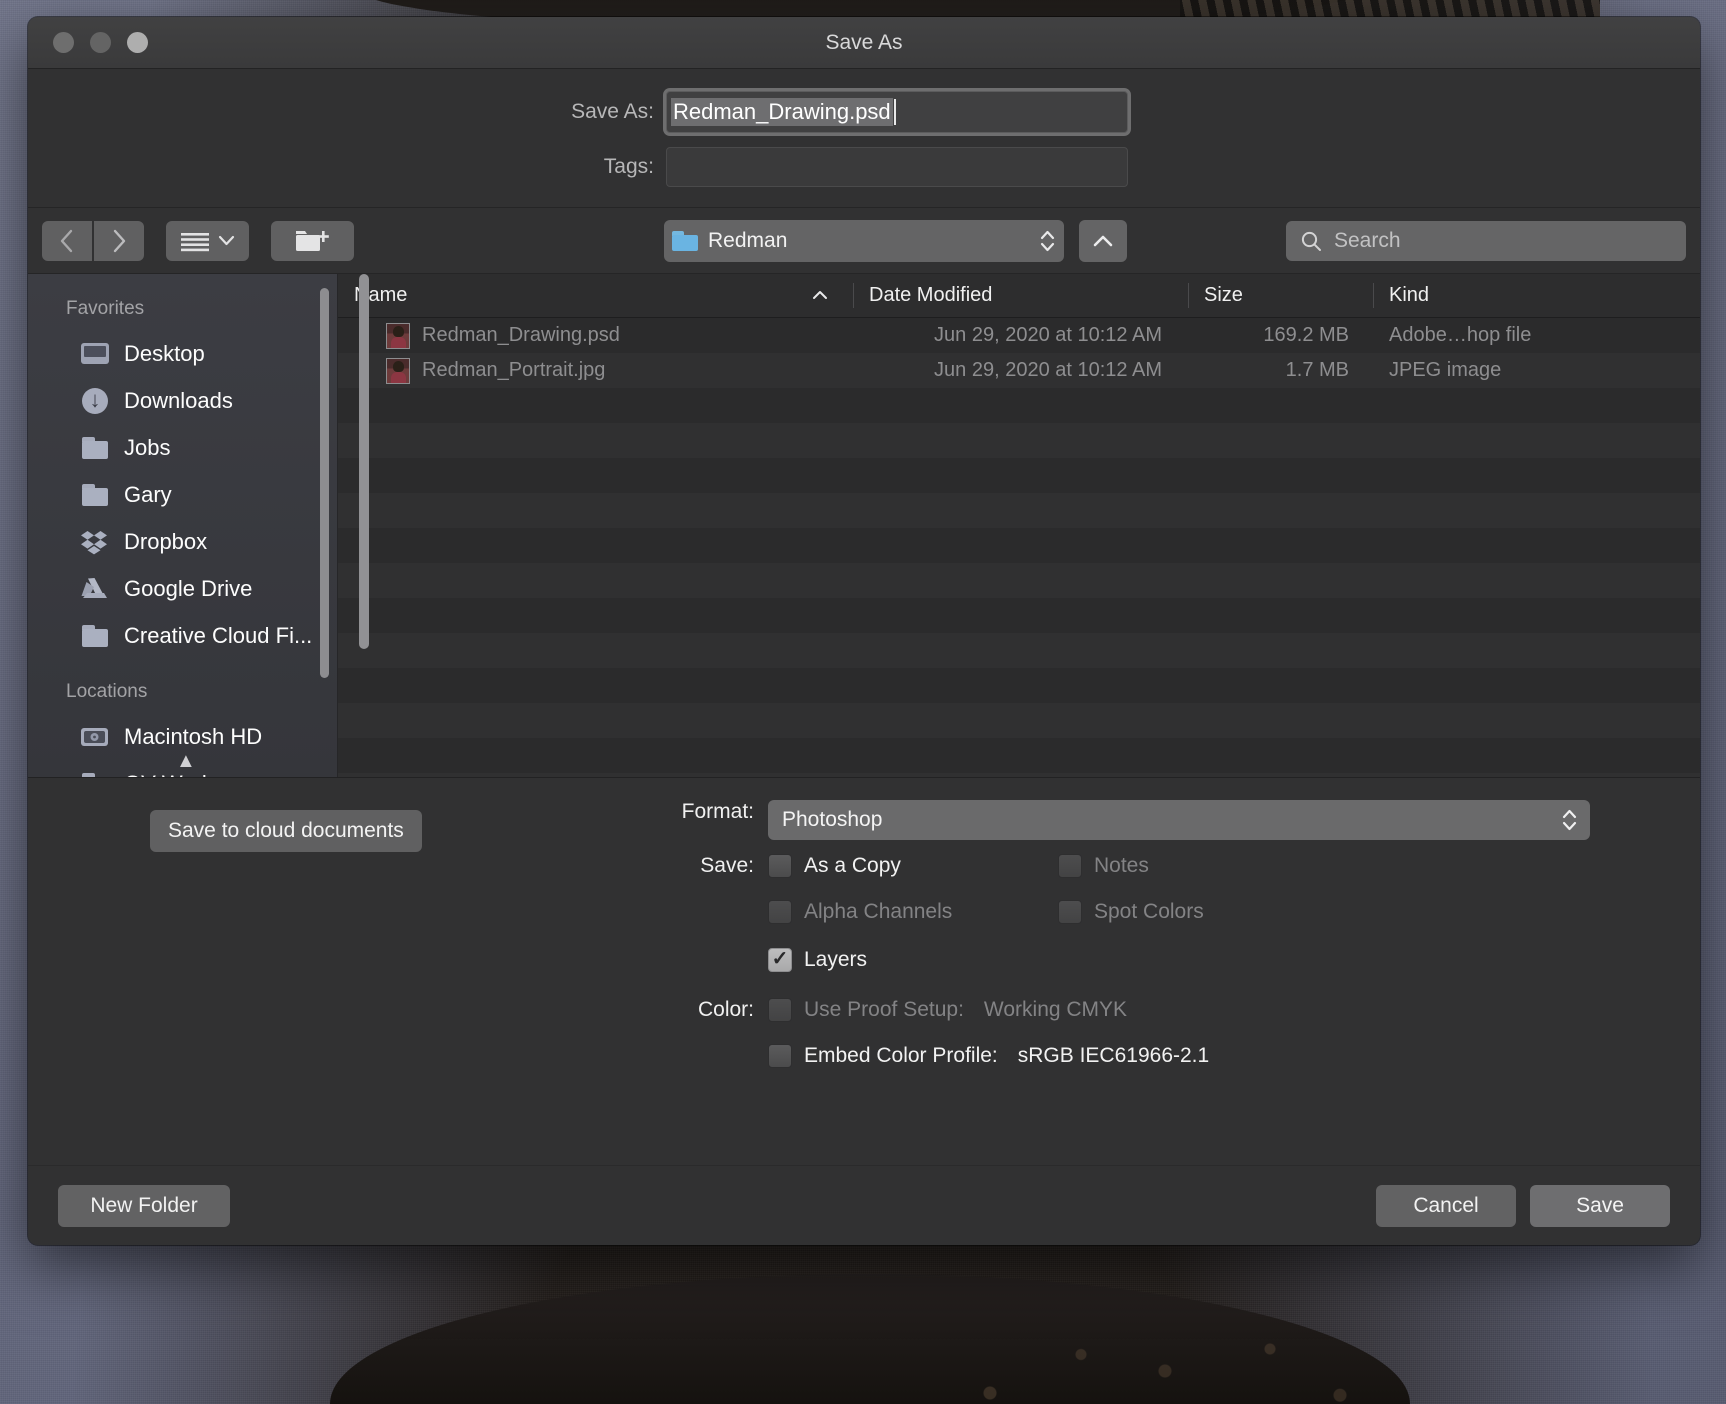 The height and width of the screenshot is (1404, 1726). I want to click on file-name: Redman_Portrait.jpg, so click(514, 370).